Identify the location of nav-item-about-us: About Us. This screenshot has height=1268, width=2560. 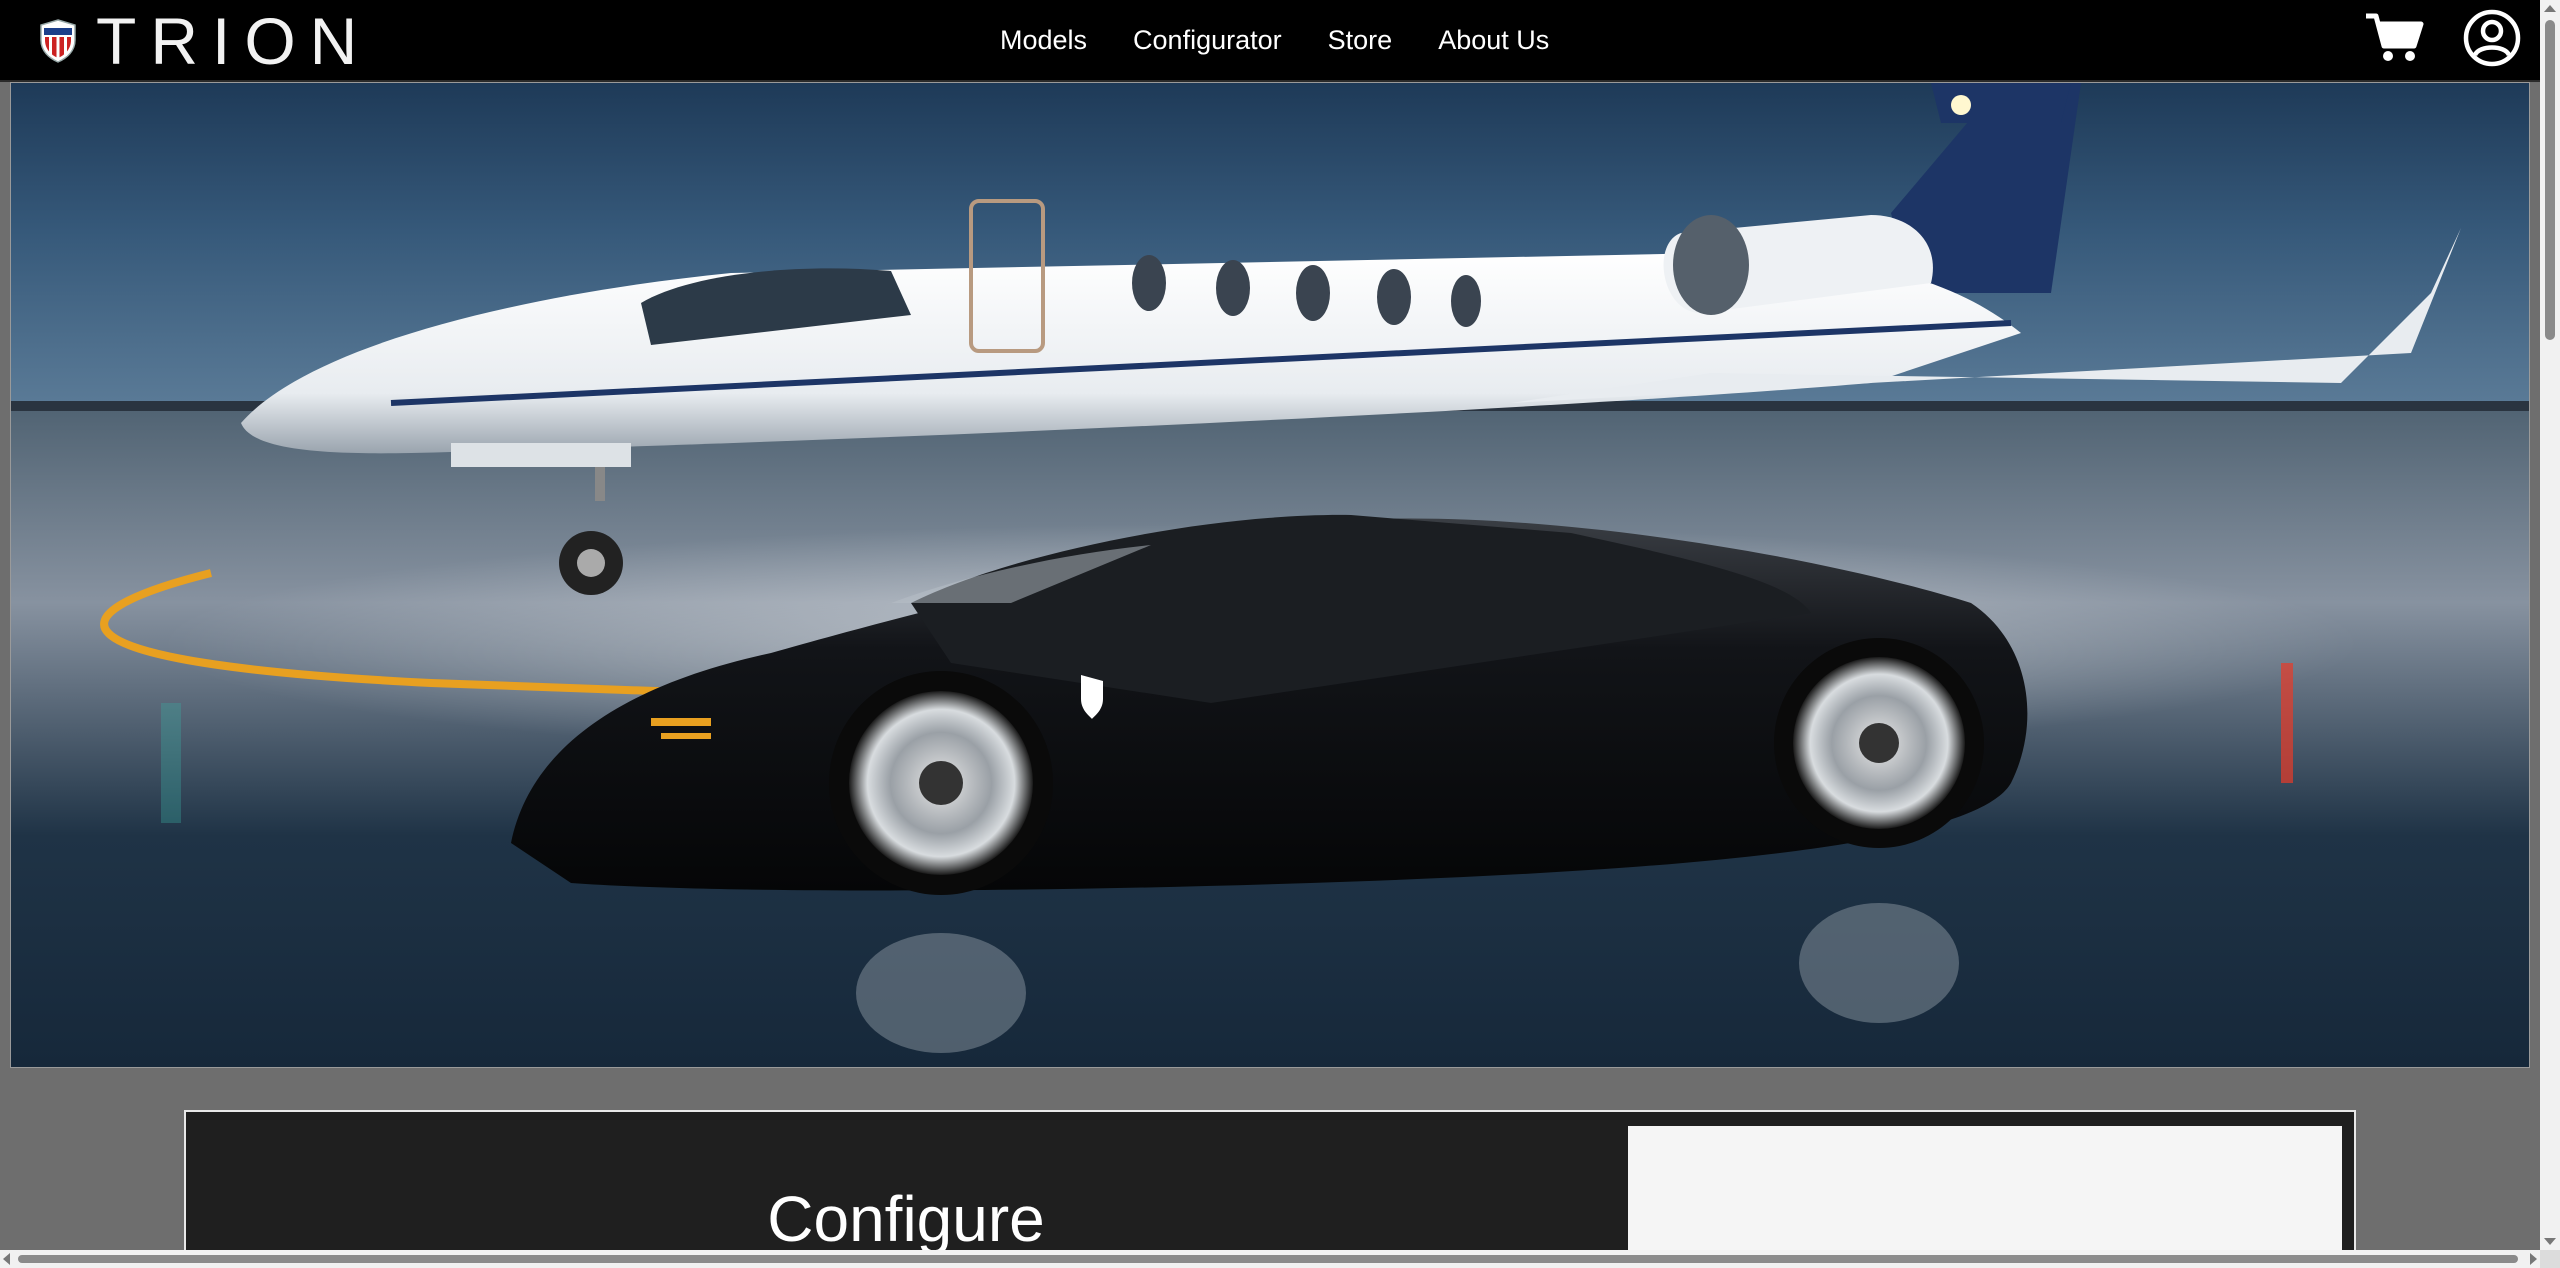
(1493, 40).